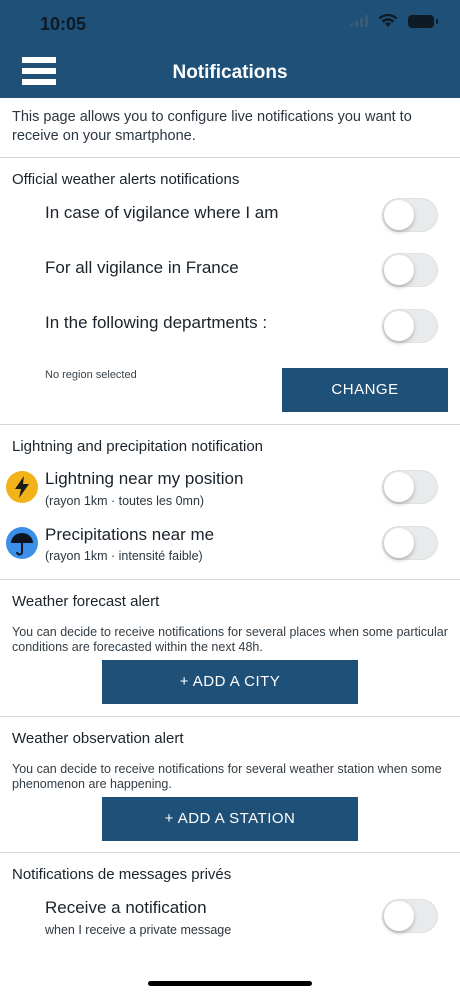  I want to click on lightning-near-toggle, so click(410, 487).